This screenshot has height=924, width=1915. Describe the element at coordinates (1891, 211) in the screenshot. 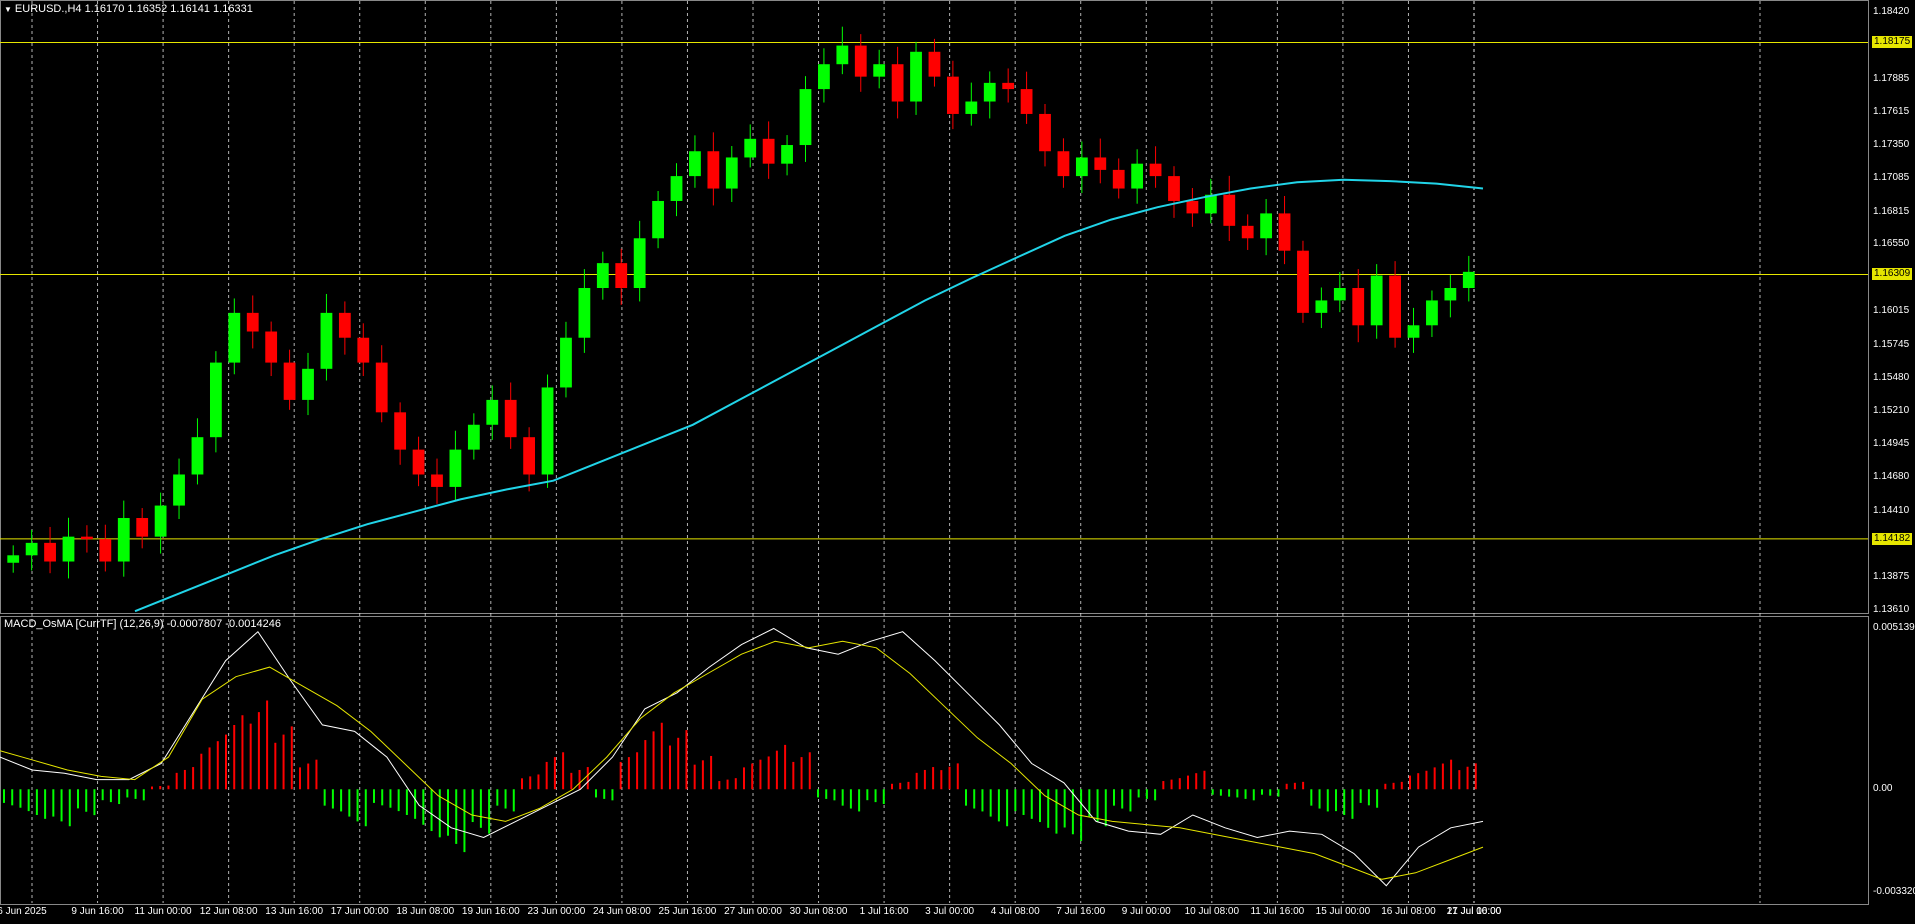

I see `price-axis-label: 1.16815` at that location.